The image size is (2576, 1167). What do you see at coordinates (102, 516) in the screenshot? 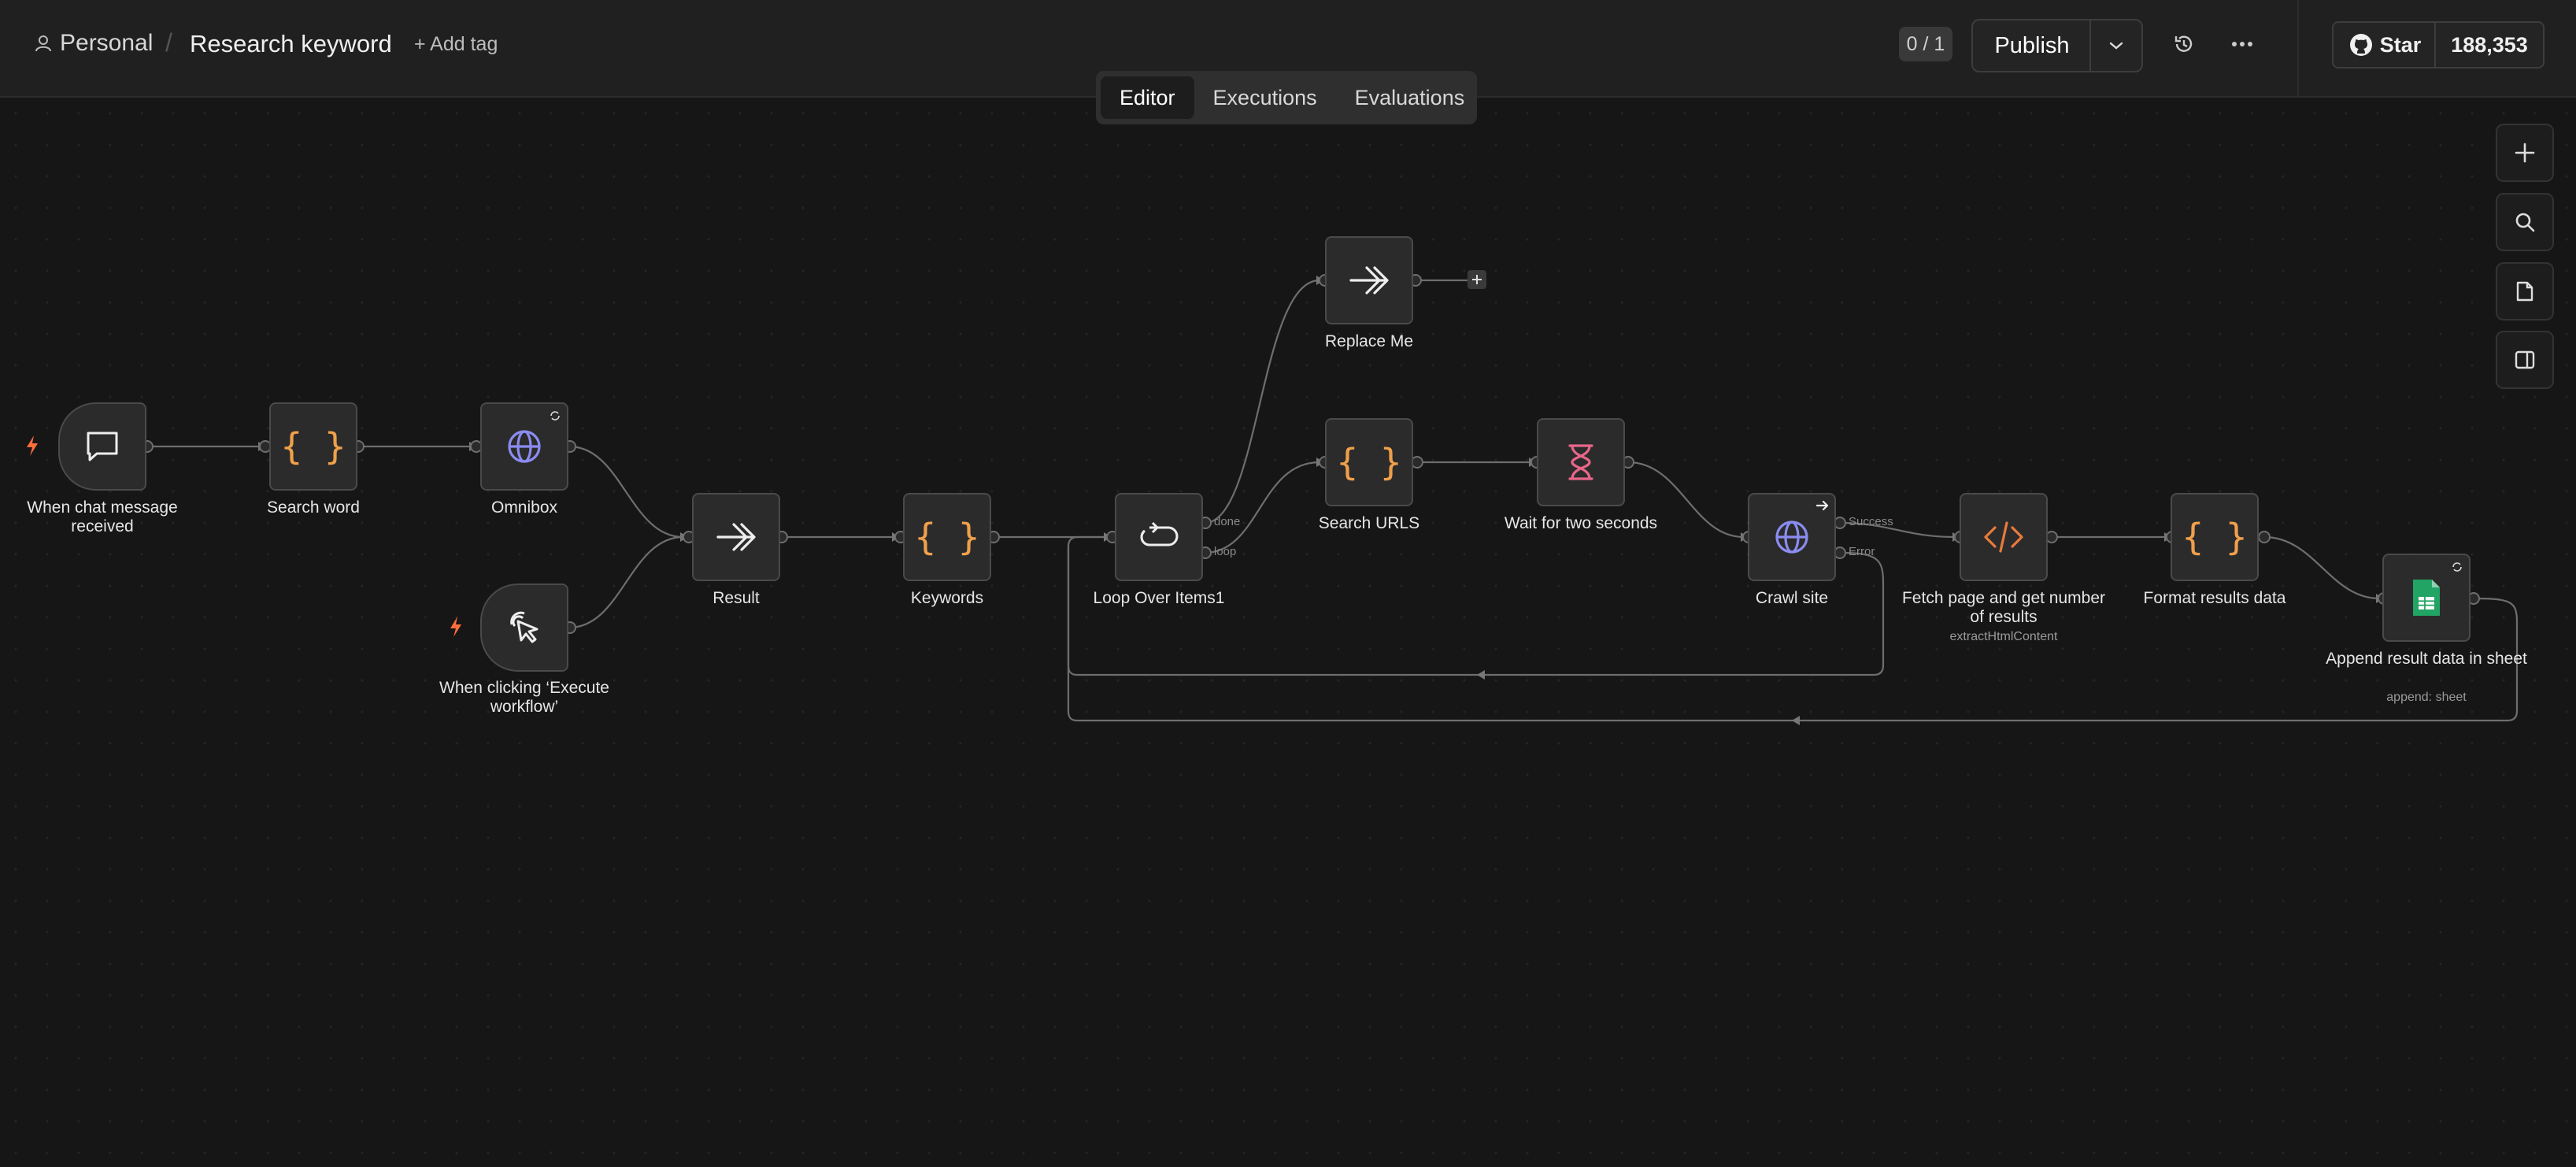
I see `node-label: When chat message received` at bounding box center [102, 516].